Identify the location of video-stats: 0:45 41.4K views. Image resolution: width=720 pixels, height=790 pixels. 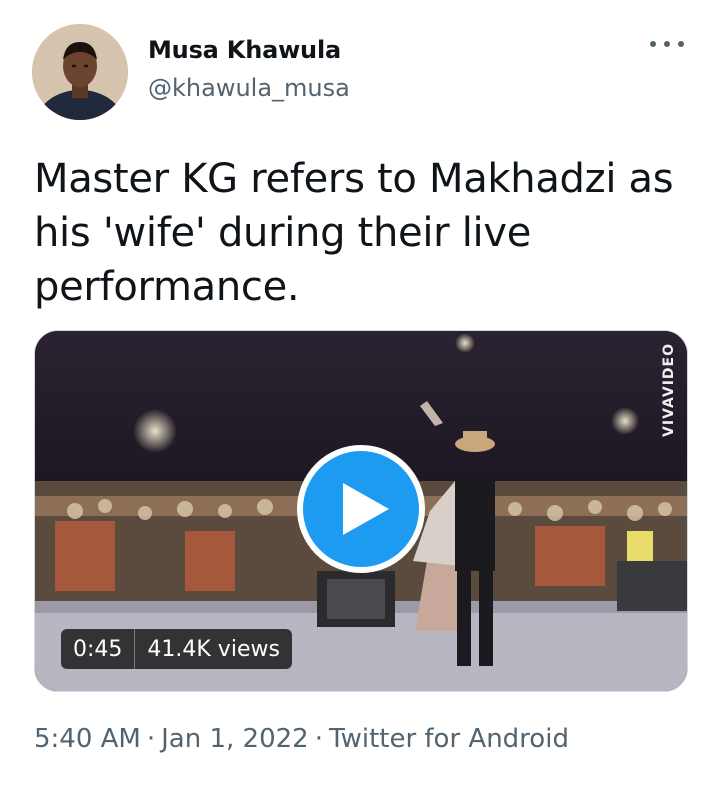
(176, 649).